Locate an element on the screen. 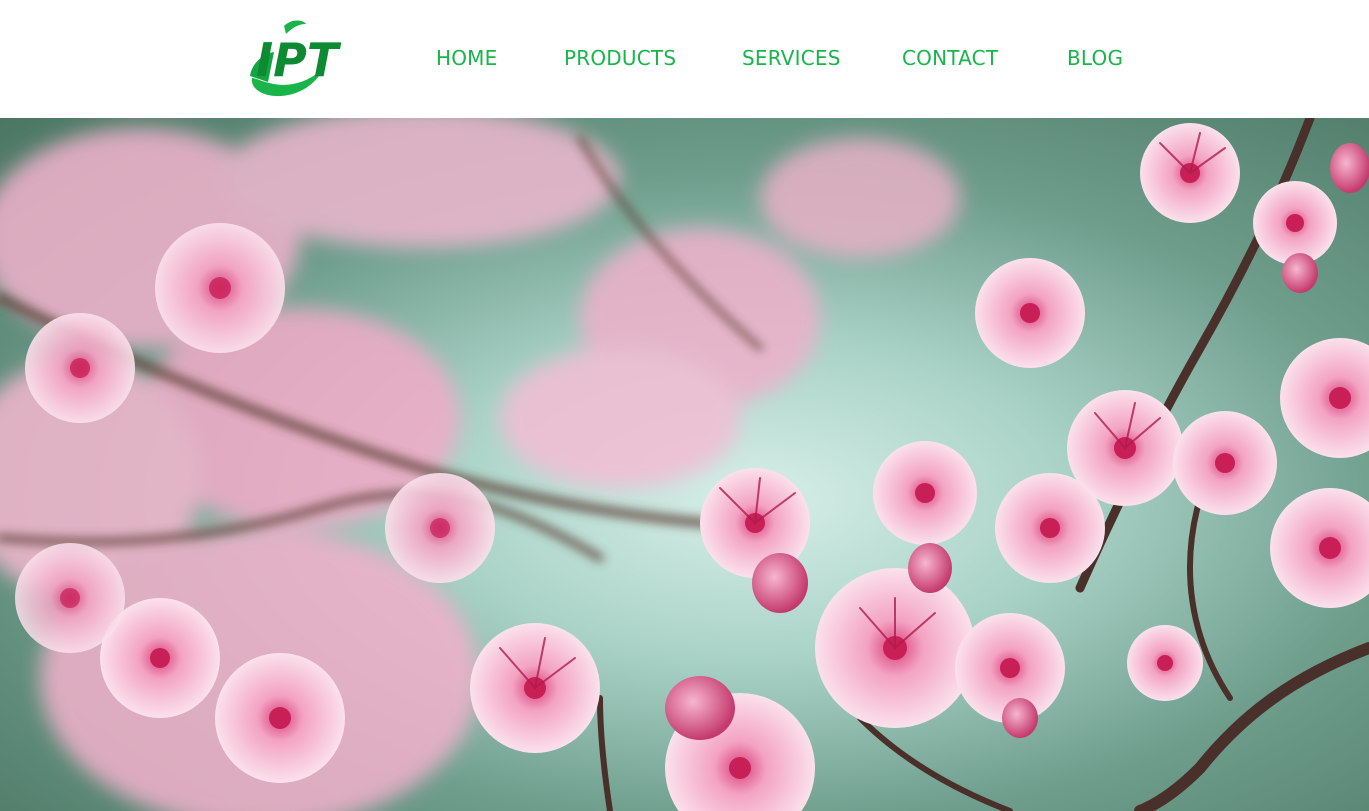 This screenshot has height=811, width=1369. logo-text: IPT is located at coordinates (299, 60).